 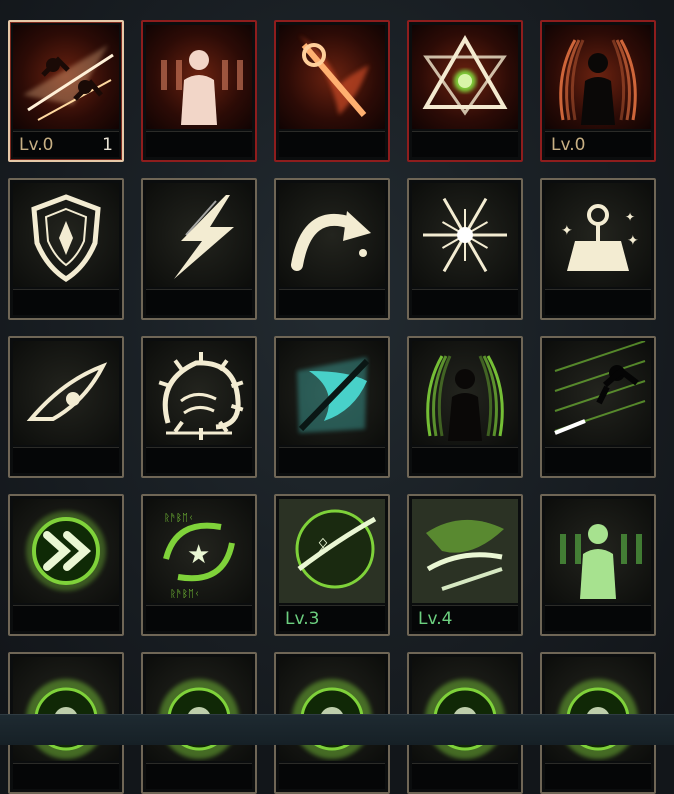 What do you see at coordinates (66, 235) in the screenshot?
I see `shield-icon` at bounding box center [66, 235].